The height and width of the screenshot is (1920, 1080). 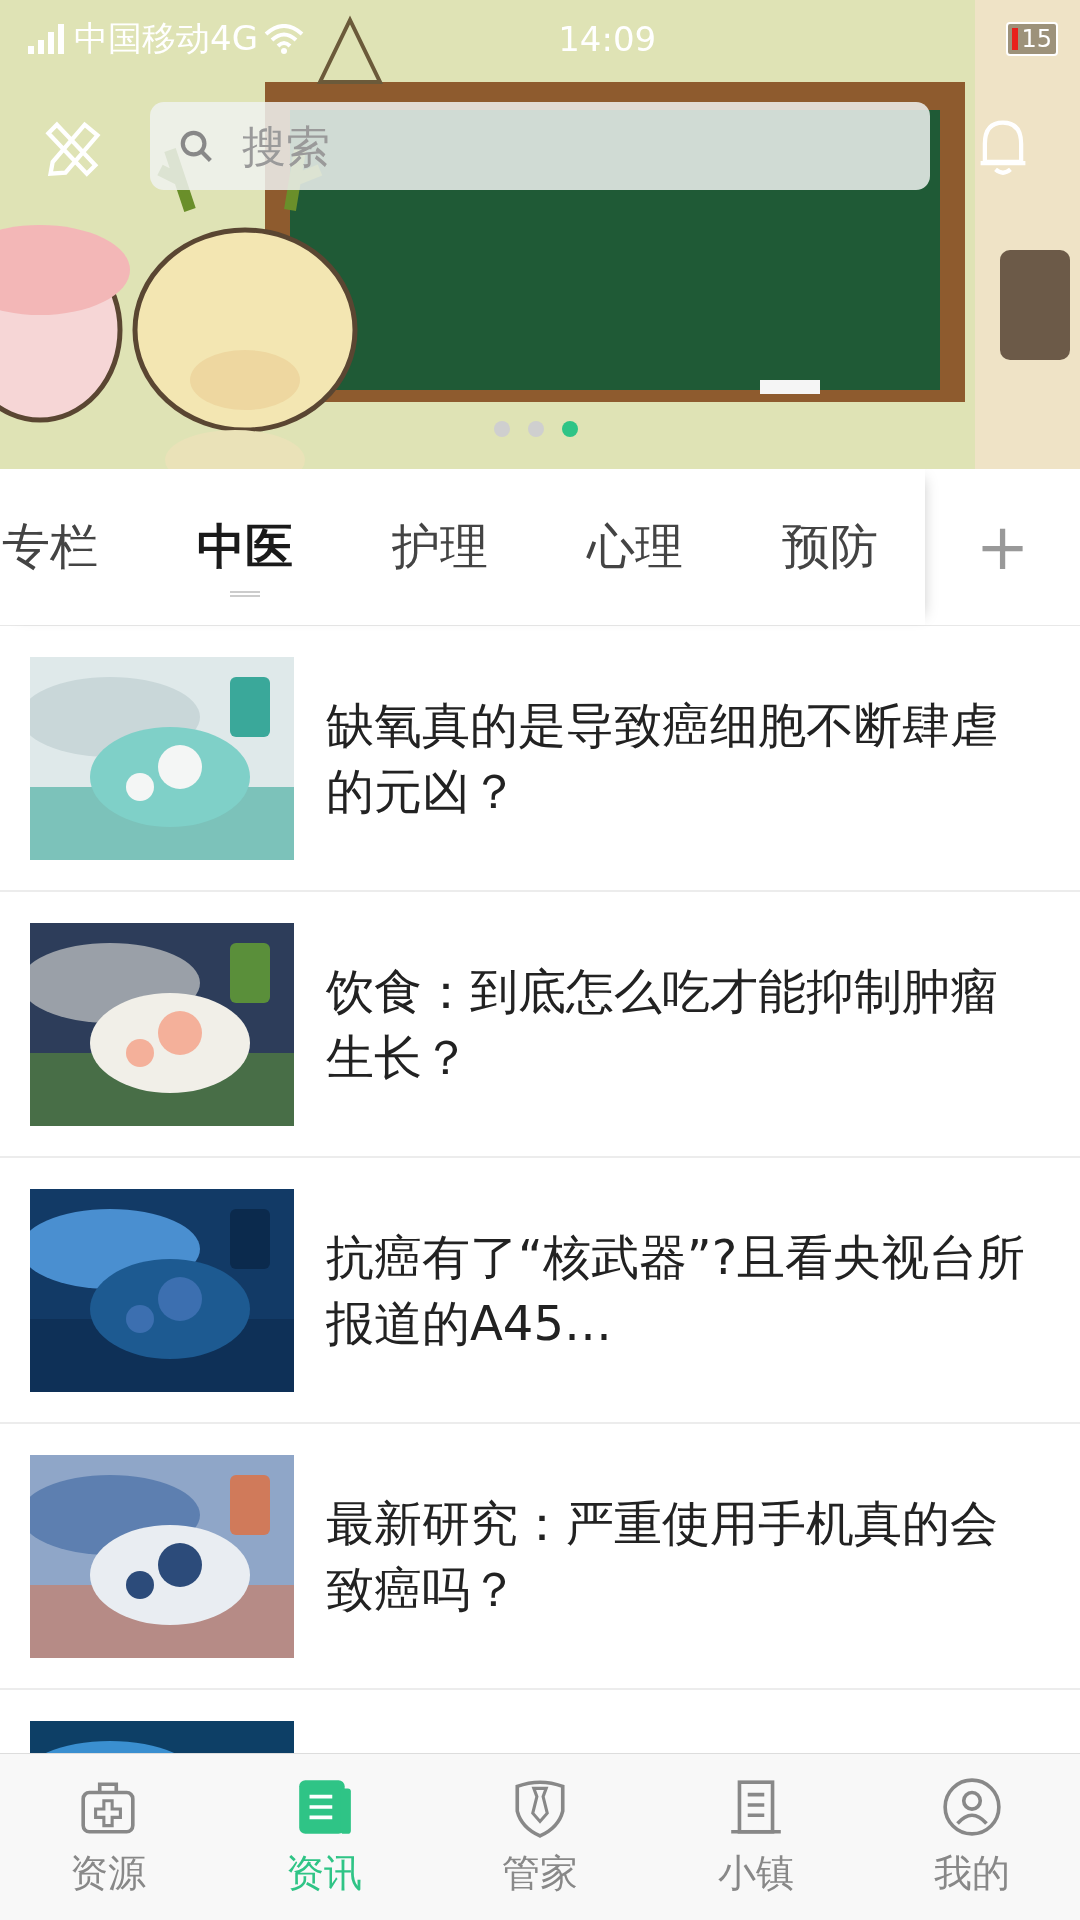 I want to click on search-field: 搜索, so click(x=540, y=146).